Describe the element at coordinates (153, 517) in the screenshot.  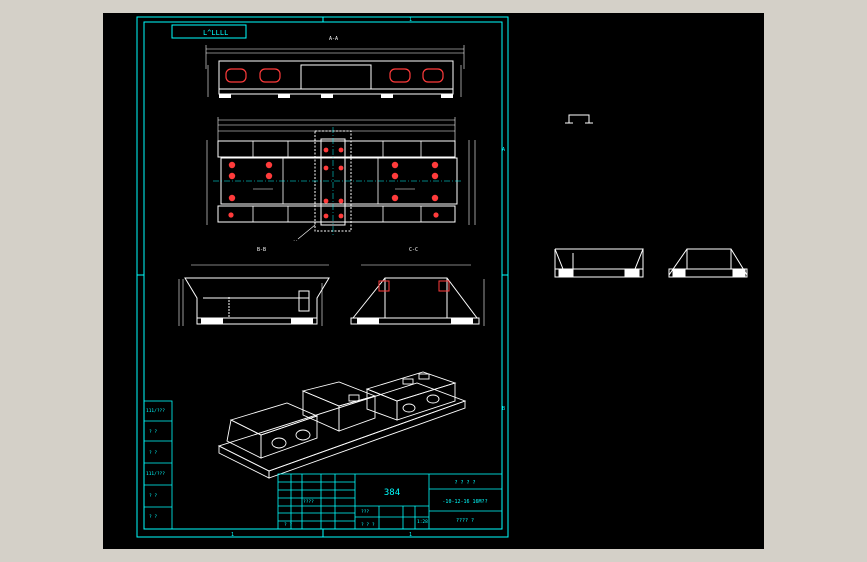
I see `side-note-6: ? ?` at that location.